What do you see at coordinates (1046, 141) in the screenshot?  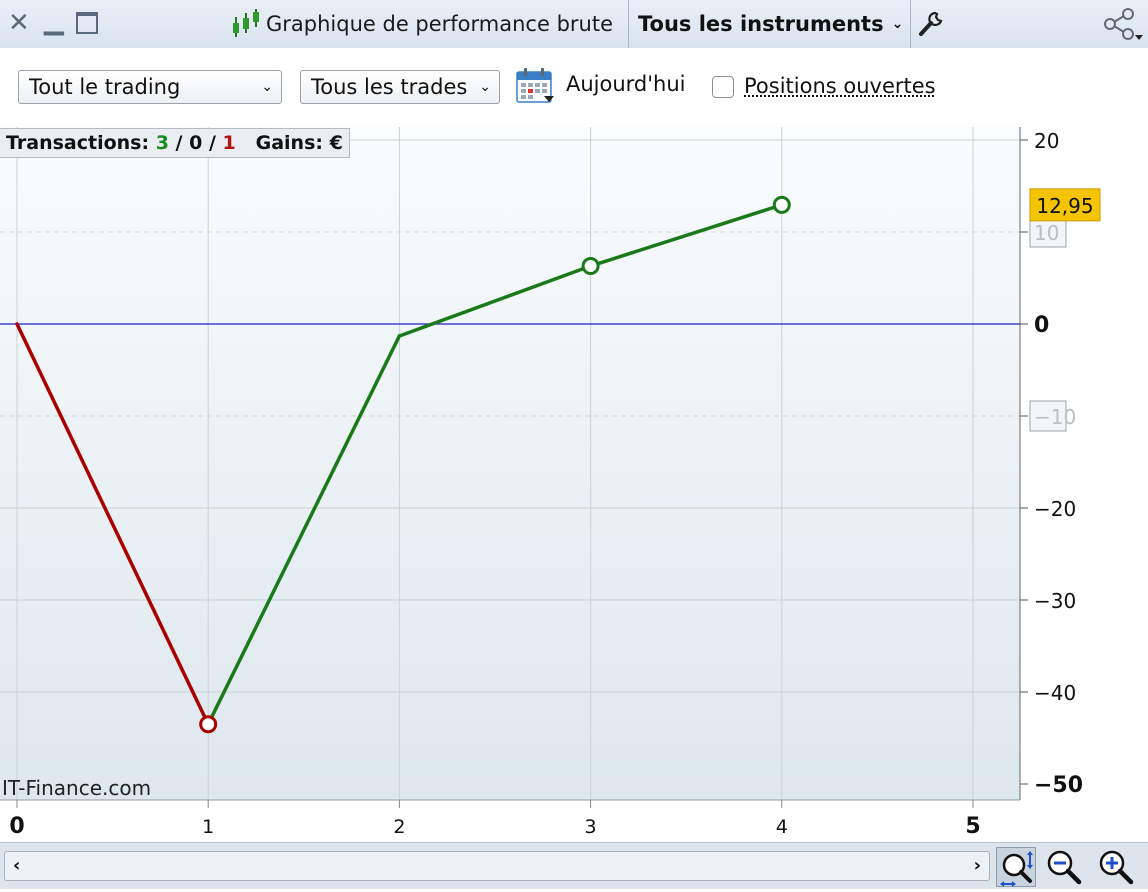 I see `y-tick-label: 20` at bounding box center [1046, 141].